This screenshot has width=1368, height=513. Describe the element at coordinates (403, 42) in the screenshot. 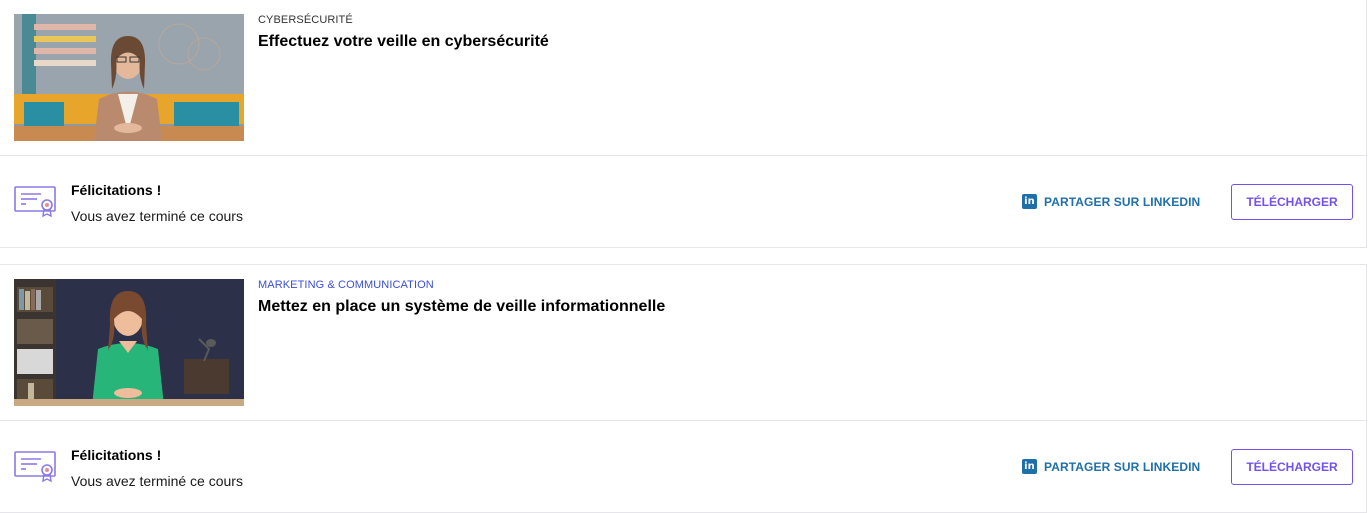

I see `course-title: Effectuez votre veille en cybersécurité` at that location.